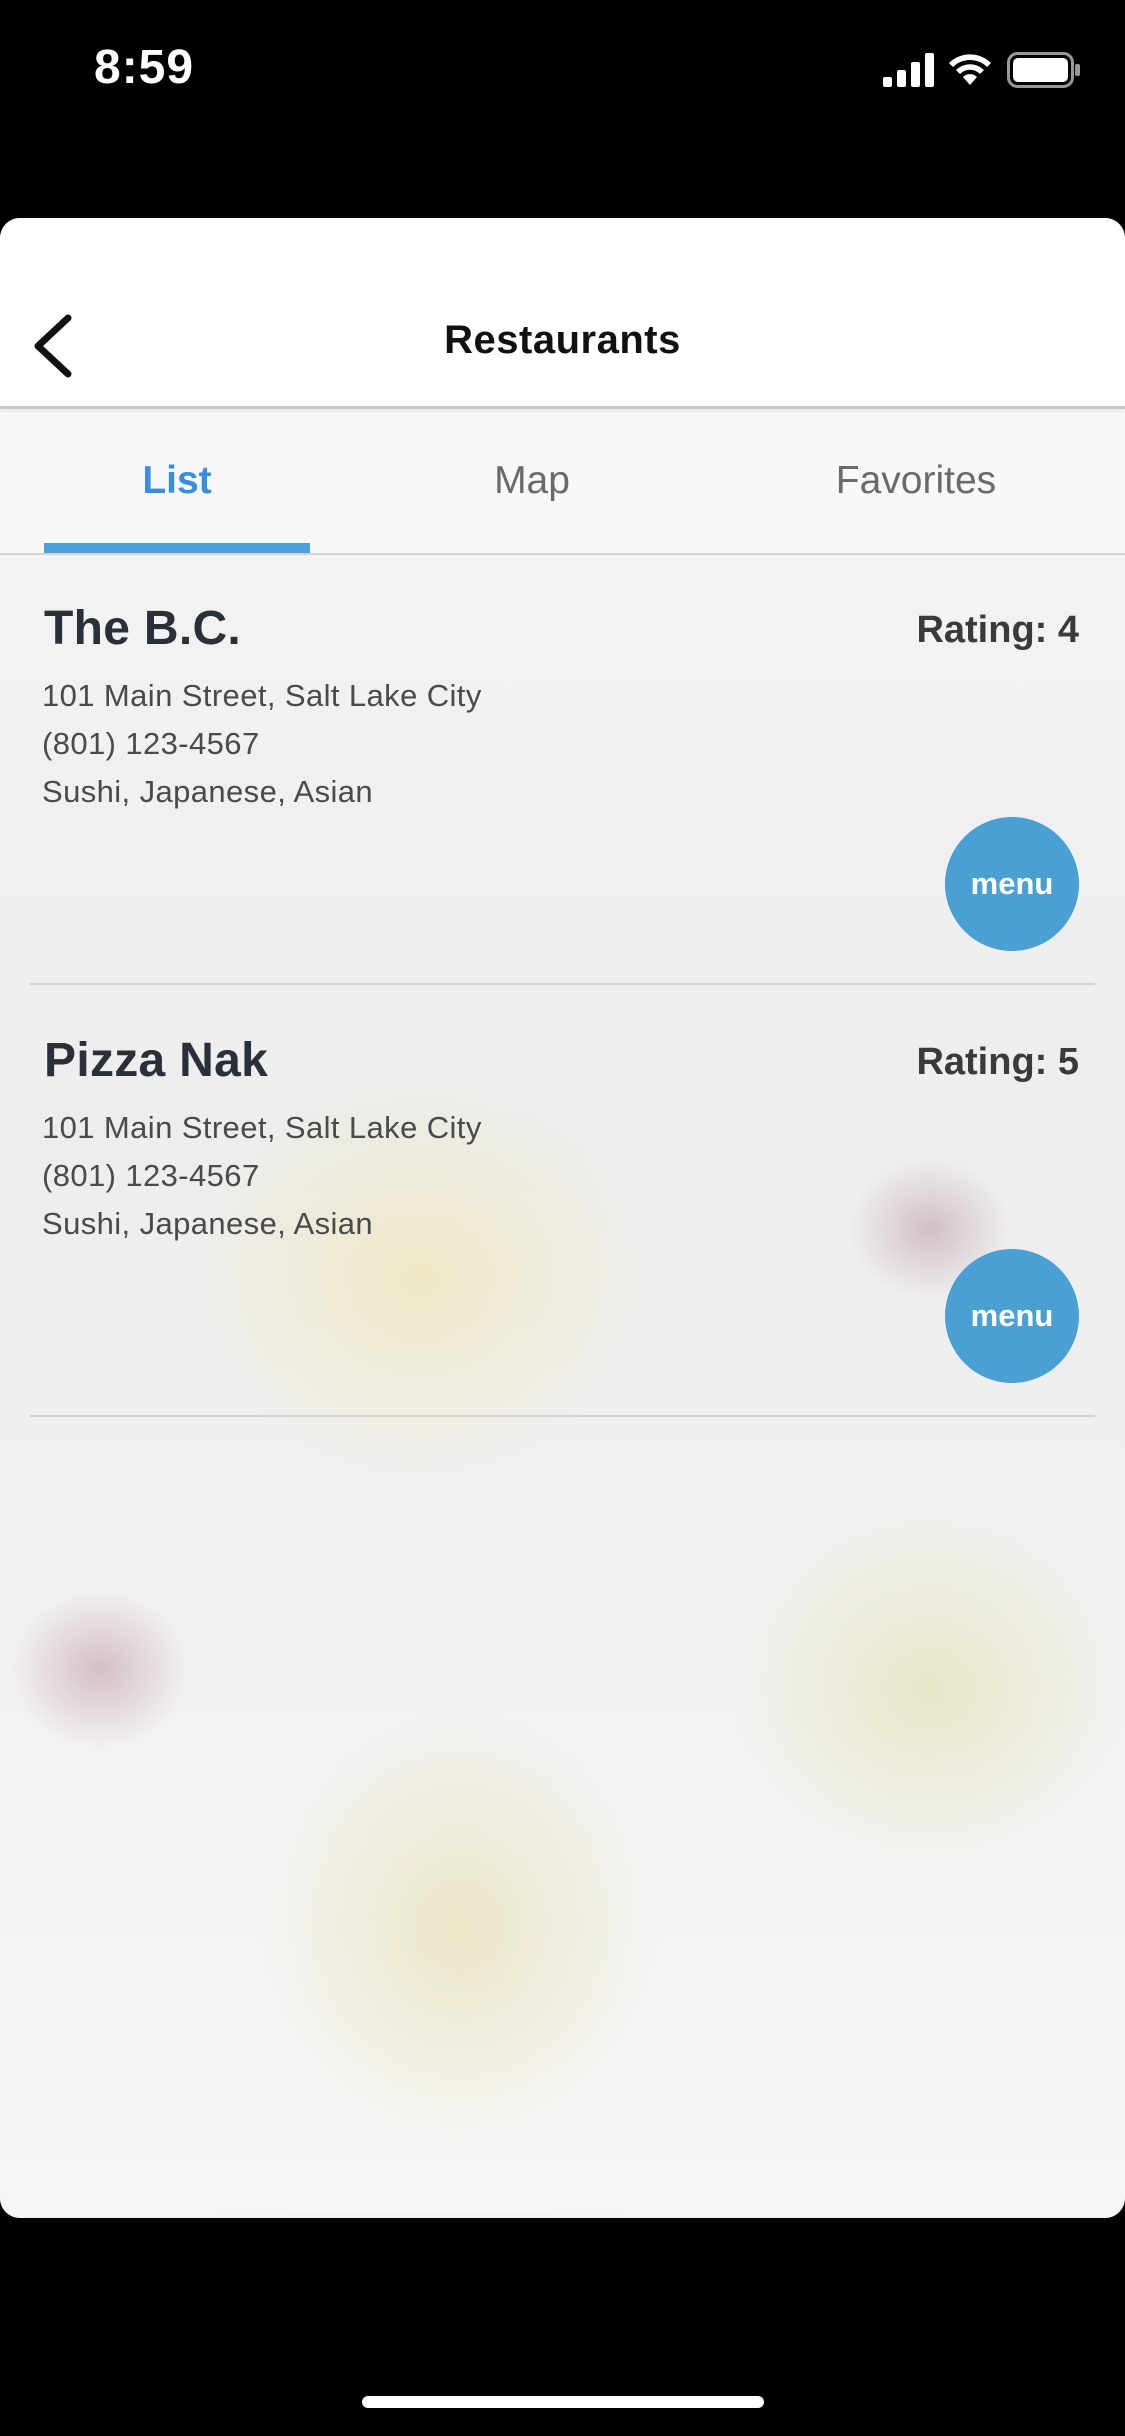 This screenshot has height=2436, width=1125. What do you see at coordinates (970, 69) in the screenshot?
I see `wifi-icon` at bounding box center [970, 69].